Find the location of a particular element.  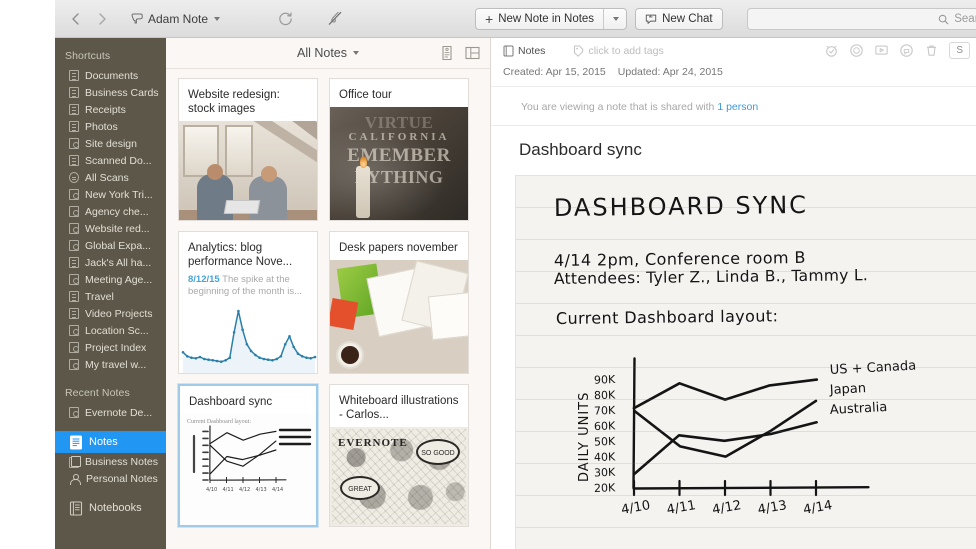

note-list-filter-dropdown: All Notes is located at coordinates (328, 53).